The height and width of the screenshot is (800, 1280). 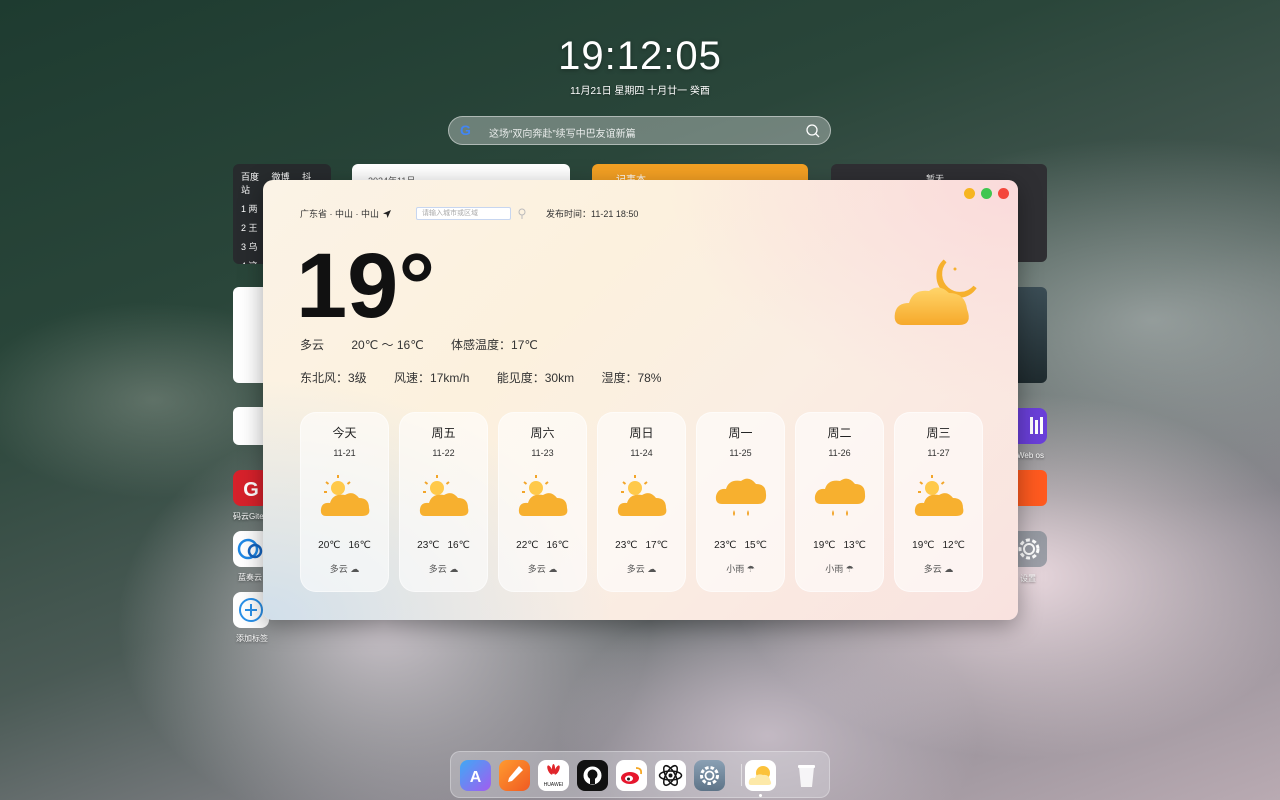 What do you see at coordinates (344, 453) in the screenshot?
I see `forecast-date: 11-21` at bounding box center [344, 453].